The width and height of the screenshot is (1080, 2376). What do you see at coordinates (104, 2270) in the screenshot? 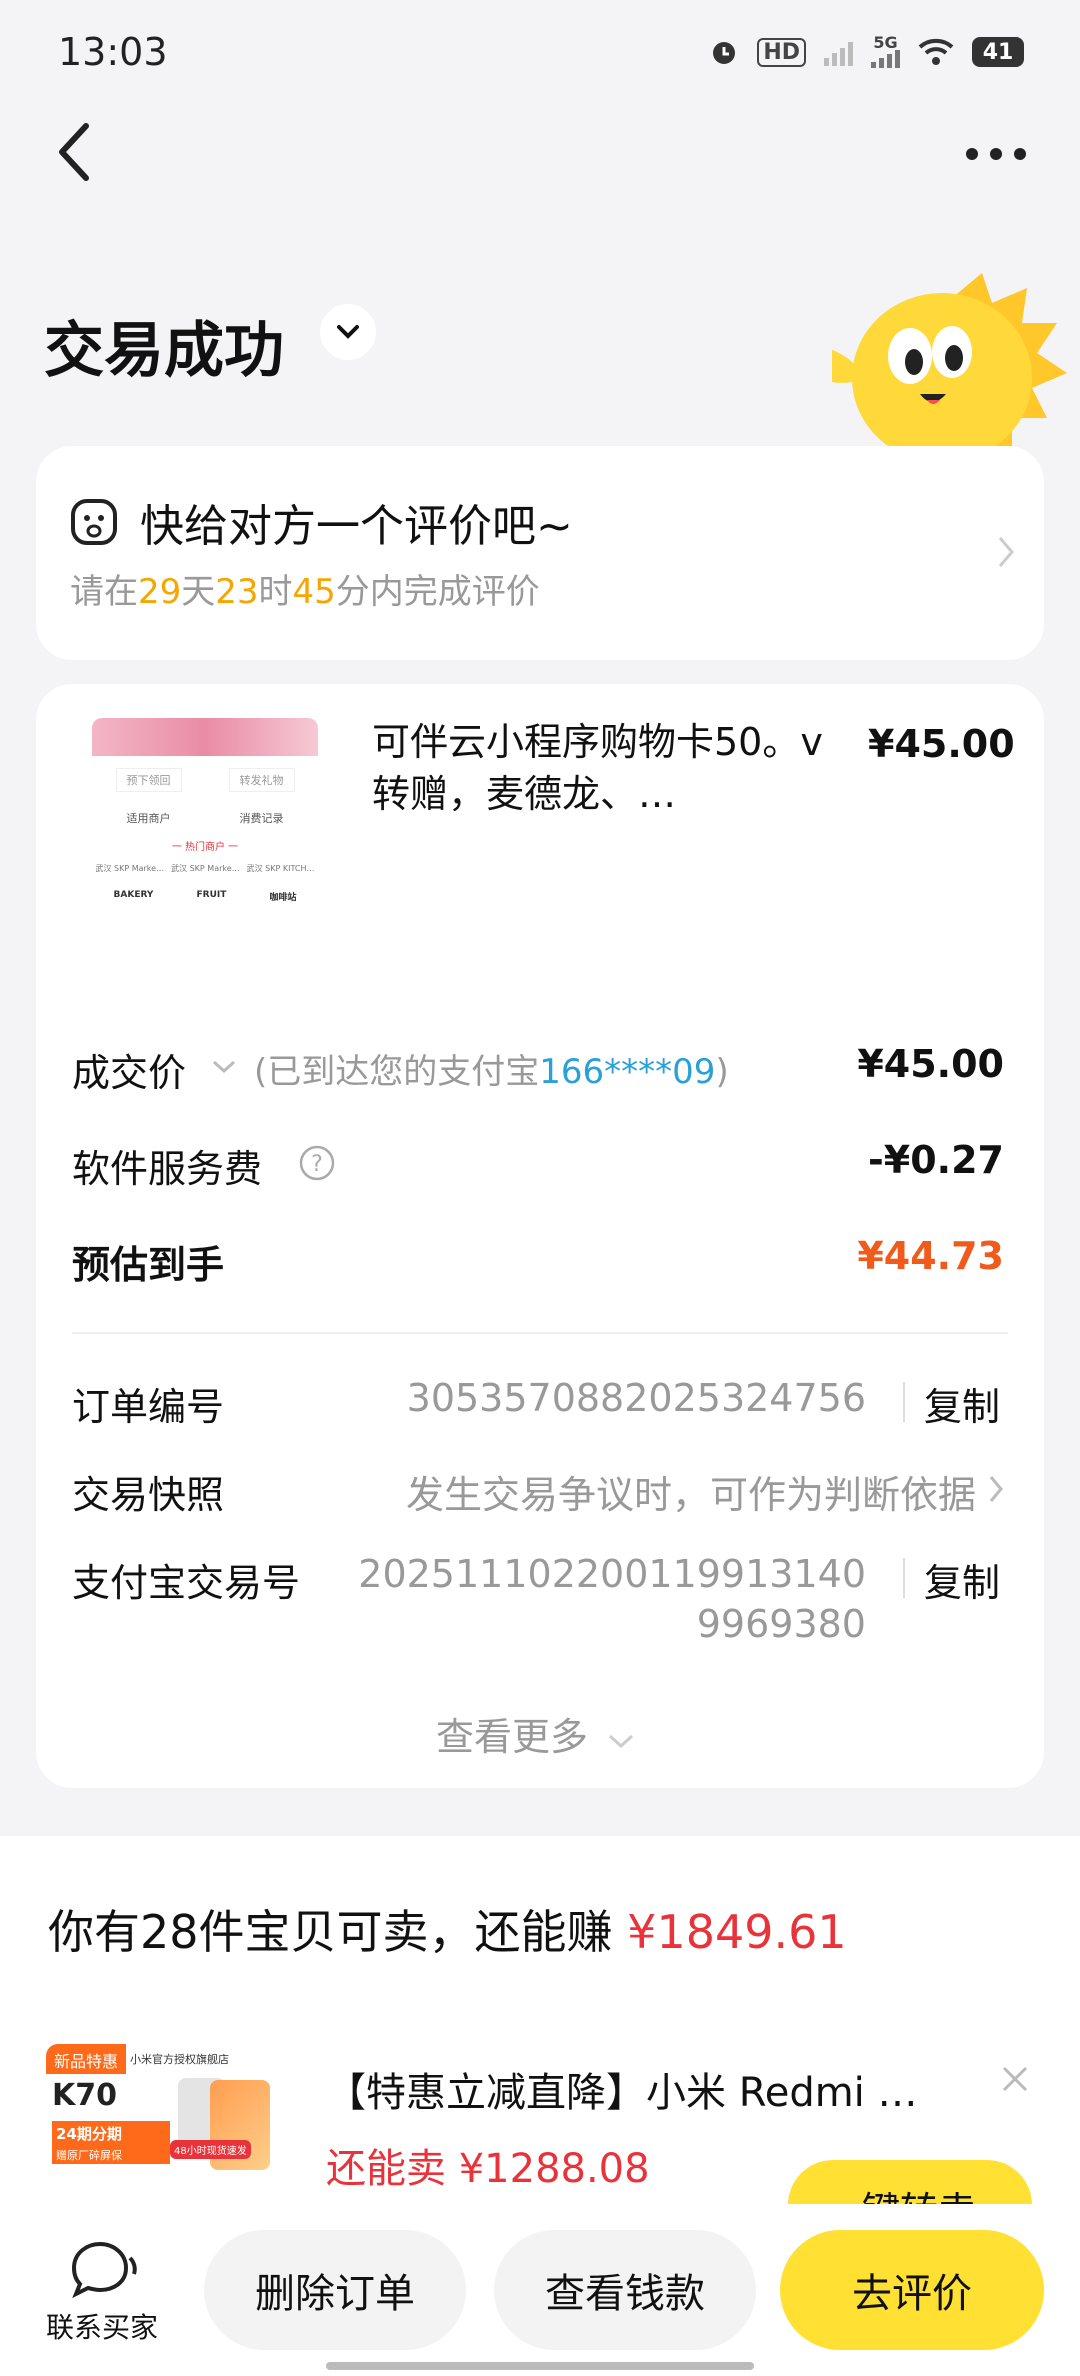
I see `chat-icon` at bounding box center [104, 2270].